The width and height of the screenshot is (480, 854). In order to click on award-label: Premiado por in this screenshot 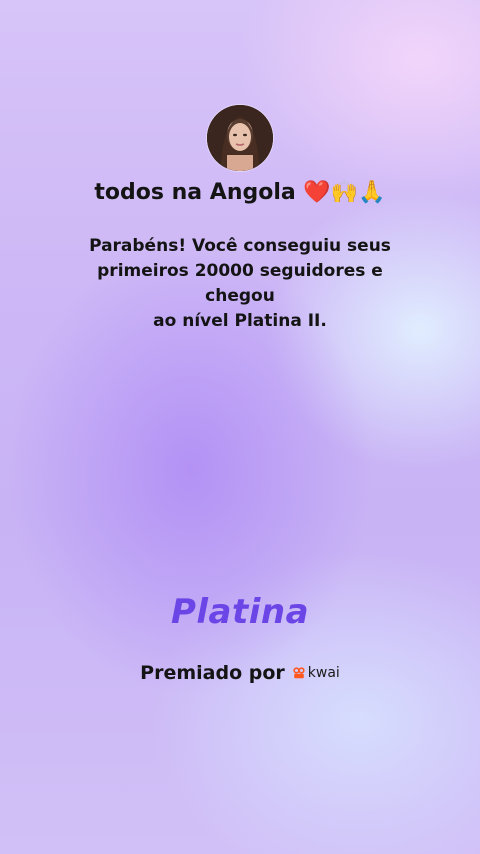, I will do `click(212, 673)`.